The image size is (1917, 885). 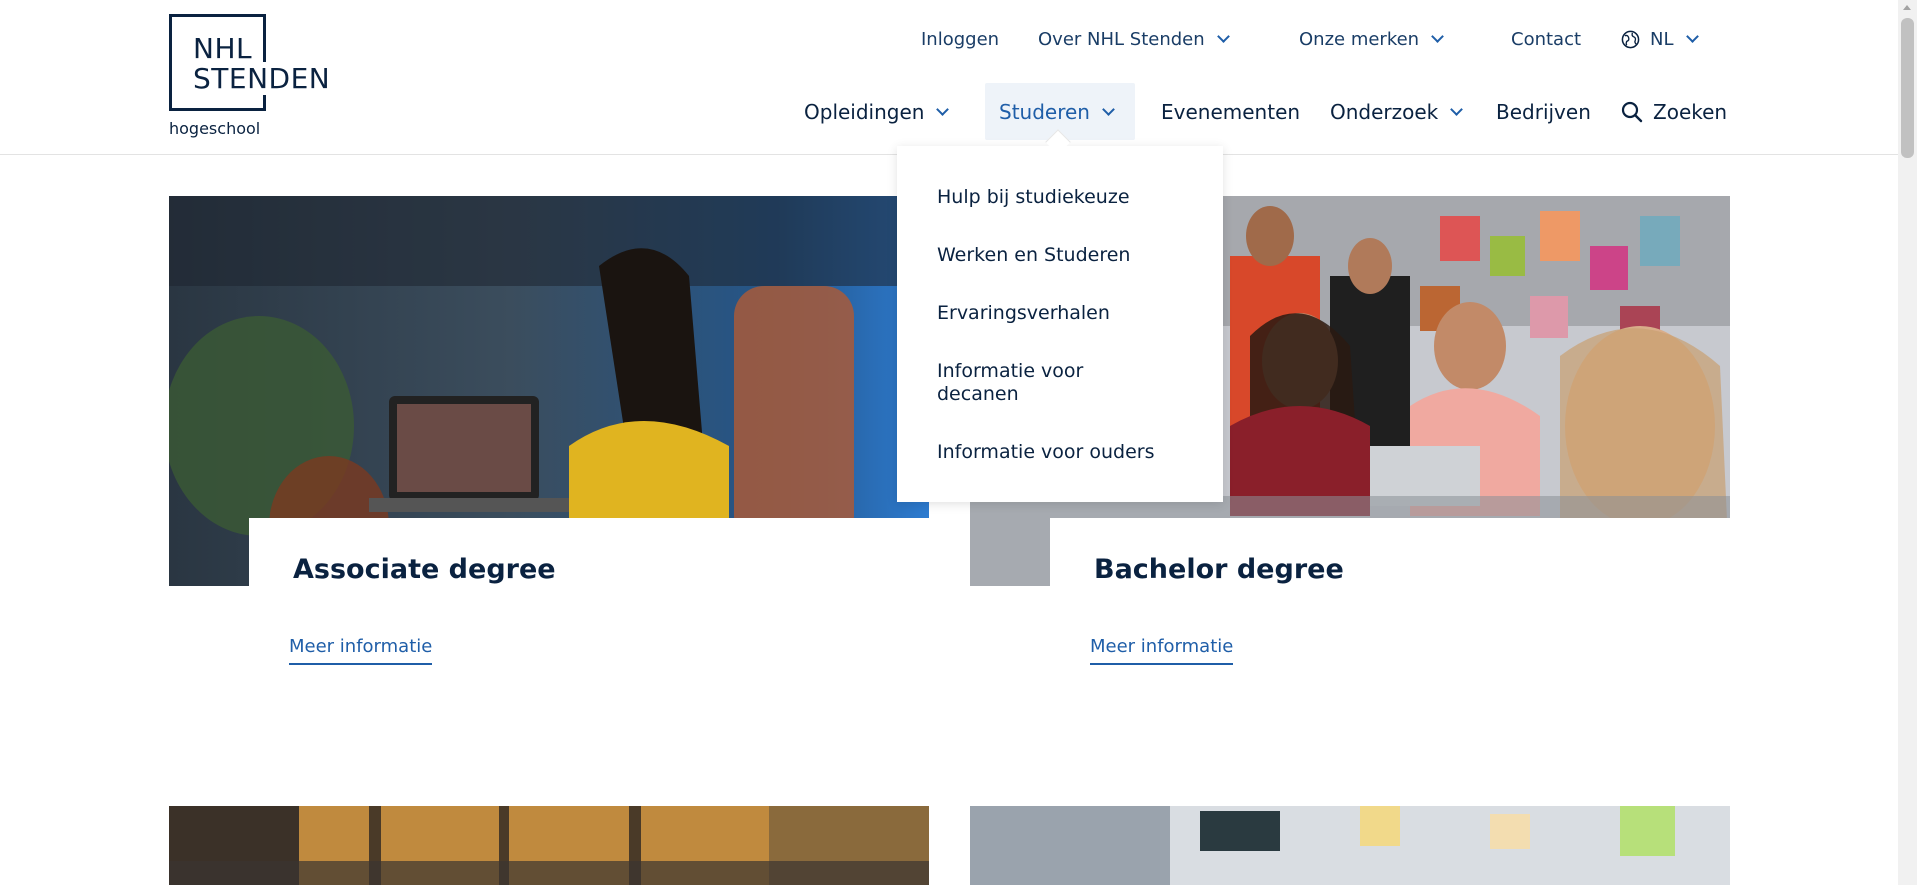 I want to click on card-title: Associate degree, so click(x=424, y=569).